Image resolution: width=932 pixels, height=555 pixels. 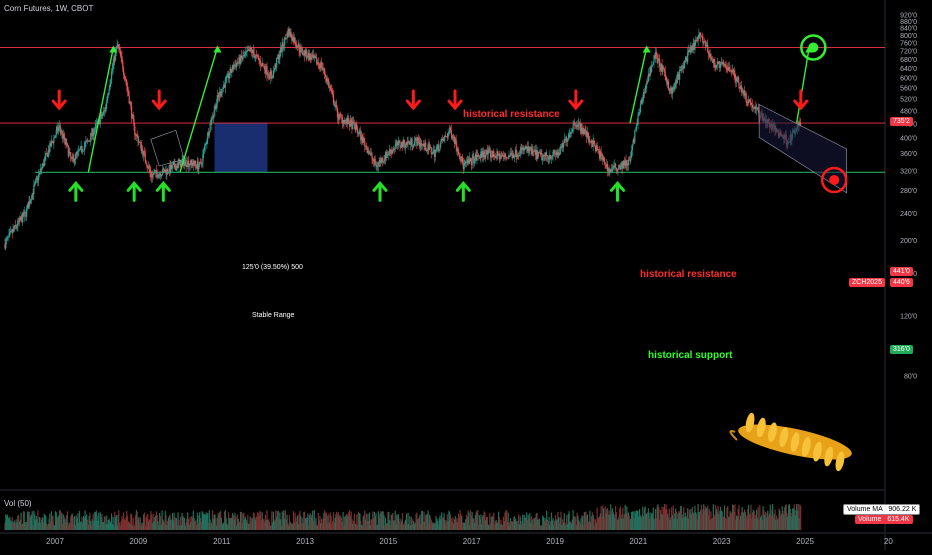 I want to click on x-tick-label: 2023, so click(x=722, y=541).